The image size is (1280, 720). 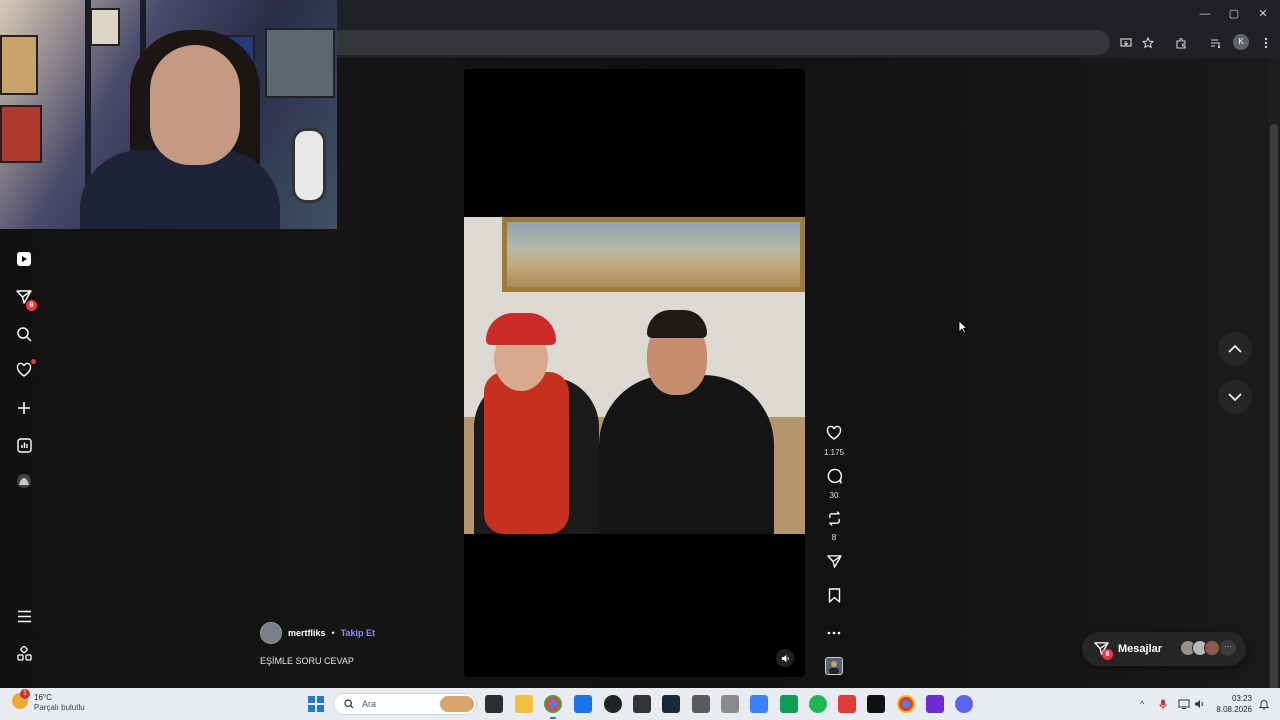 I want to click on taskbar-search: Ara, so click(x=405, y=704).